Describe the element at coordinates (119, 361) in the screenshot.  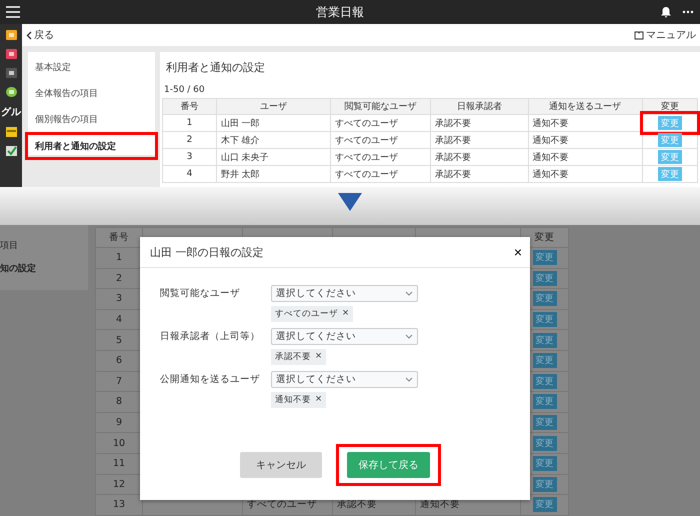
I see `table-cell: 6` at that location.